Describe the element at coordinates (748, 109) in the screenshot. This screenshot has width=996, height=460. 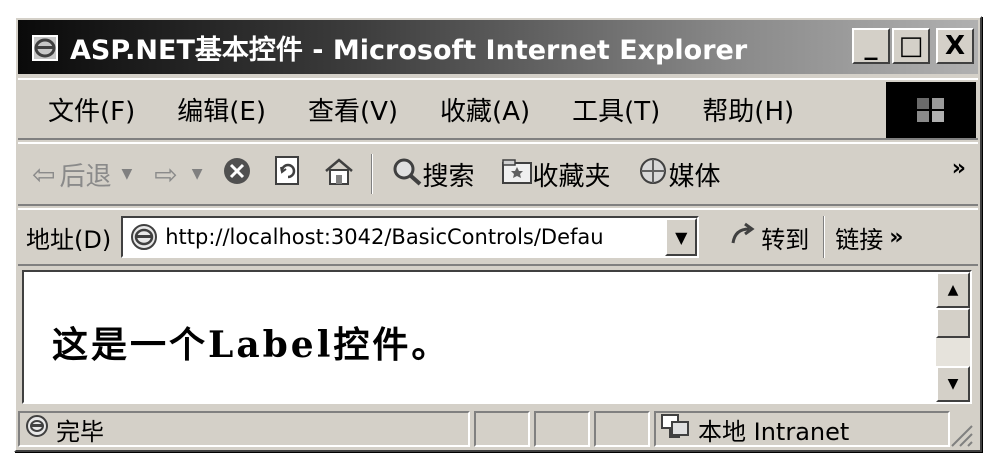
I see `menu-help: 帮助(H)` at that location.